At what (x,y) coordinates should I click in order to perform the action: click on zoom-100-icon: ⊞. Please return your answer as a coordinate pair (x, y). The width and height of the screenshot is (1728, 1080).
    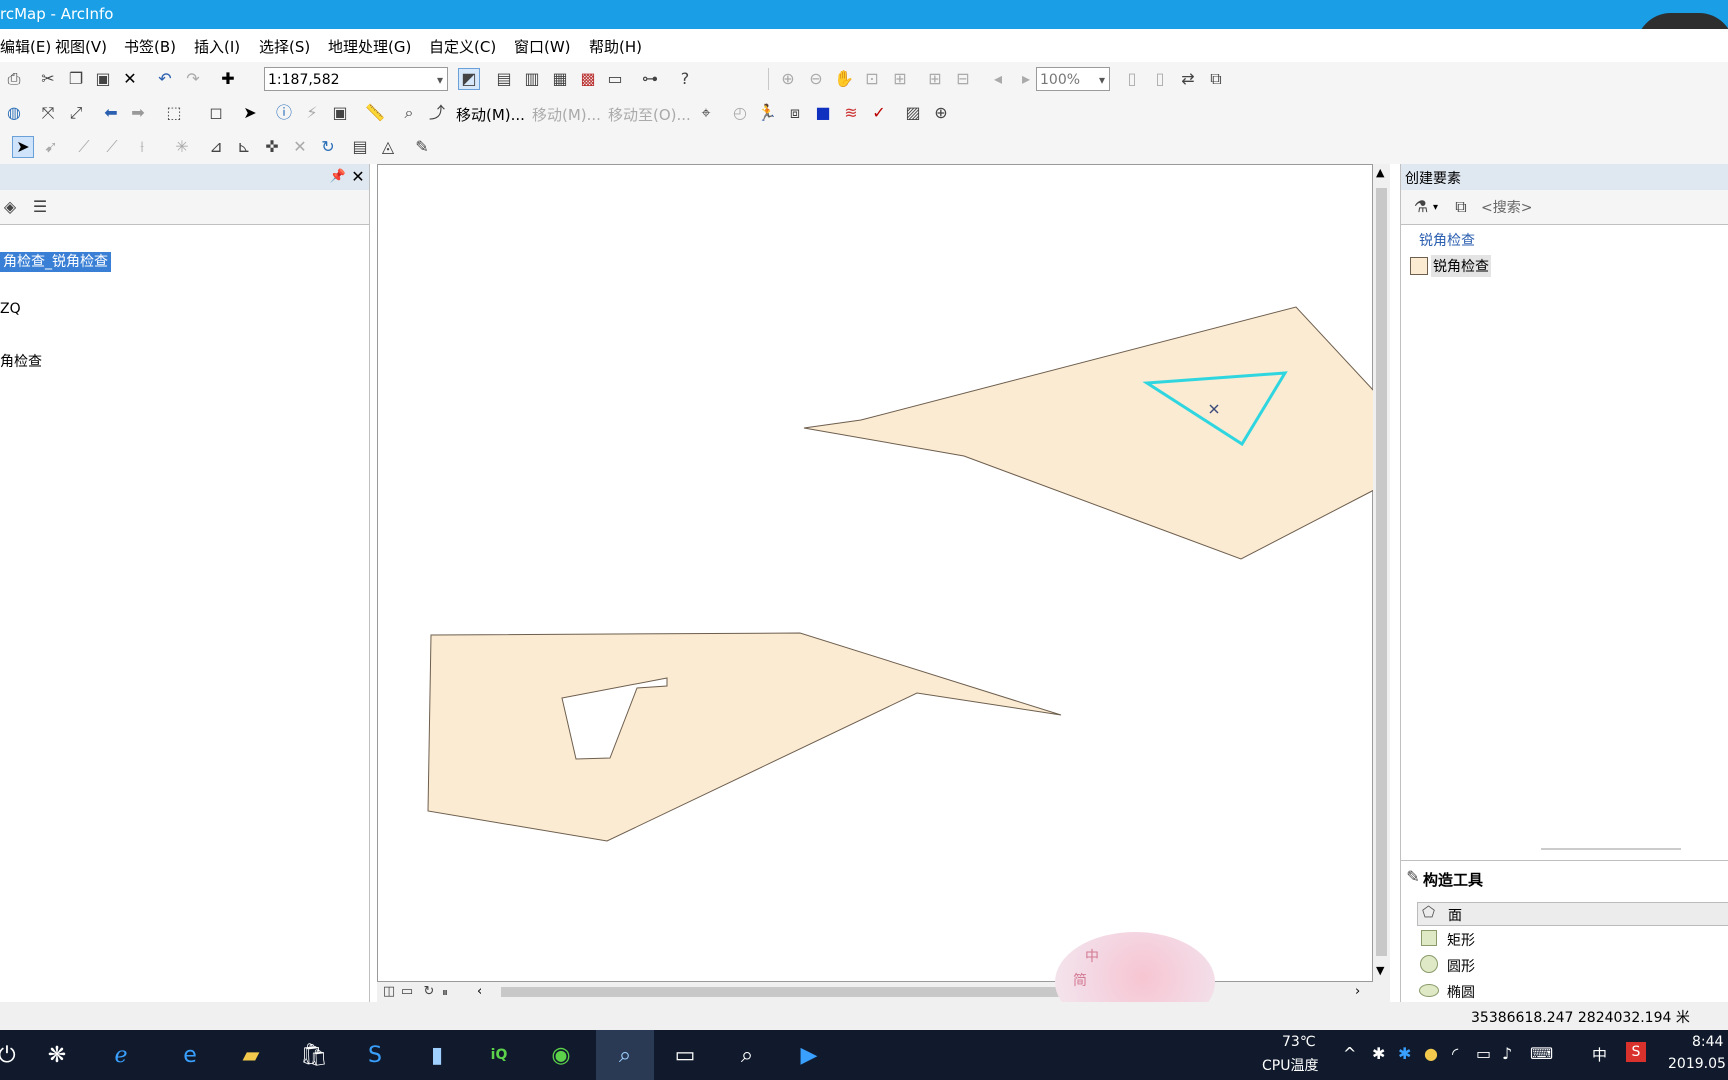
    Looking at the image, I should click on (900, 79).